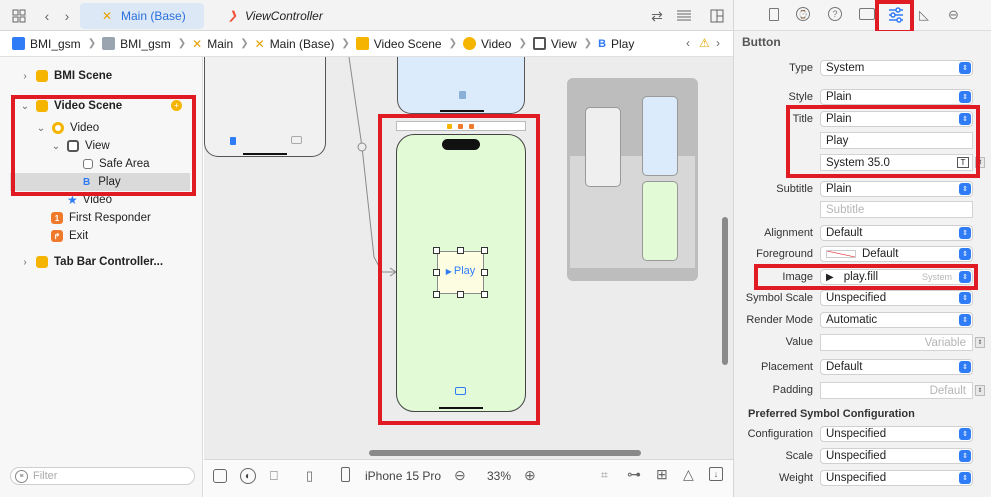  I want to click on value-field: Variable ⇕, so click(902, 342).